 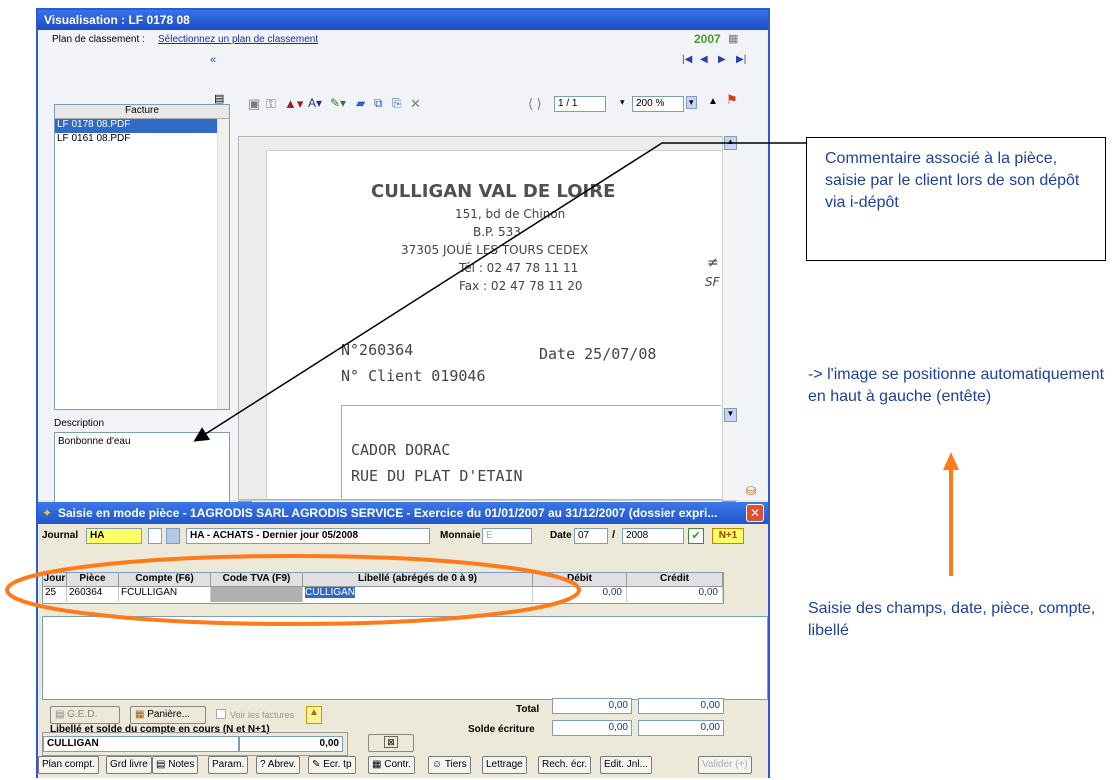 I want to click on orange-highlight-ellipse, so click(x=293, y=590).